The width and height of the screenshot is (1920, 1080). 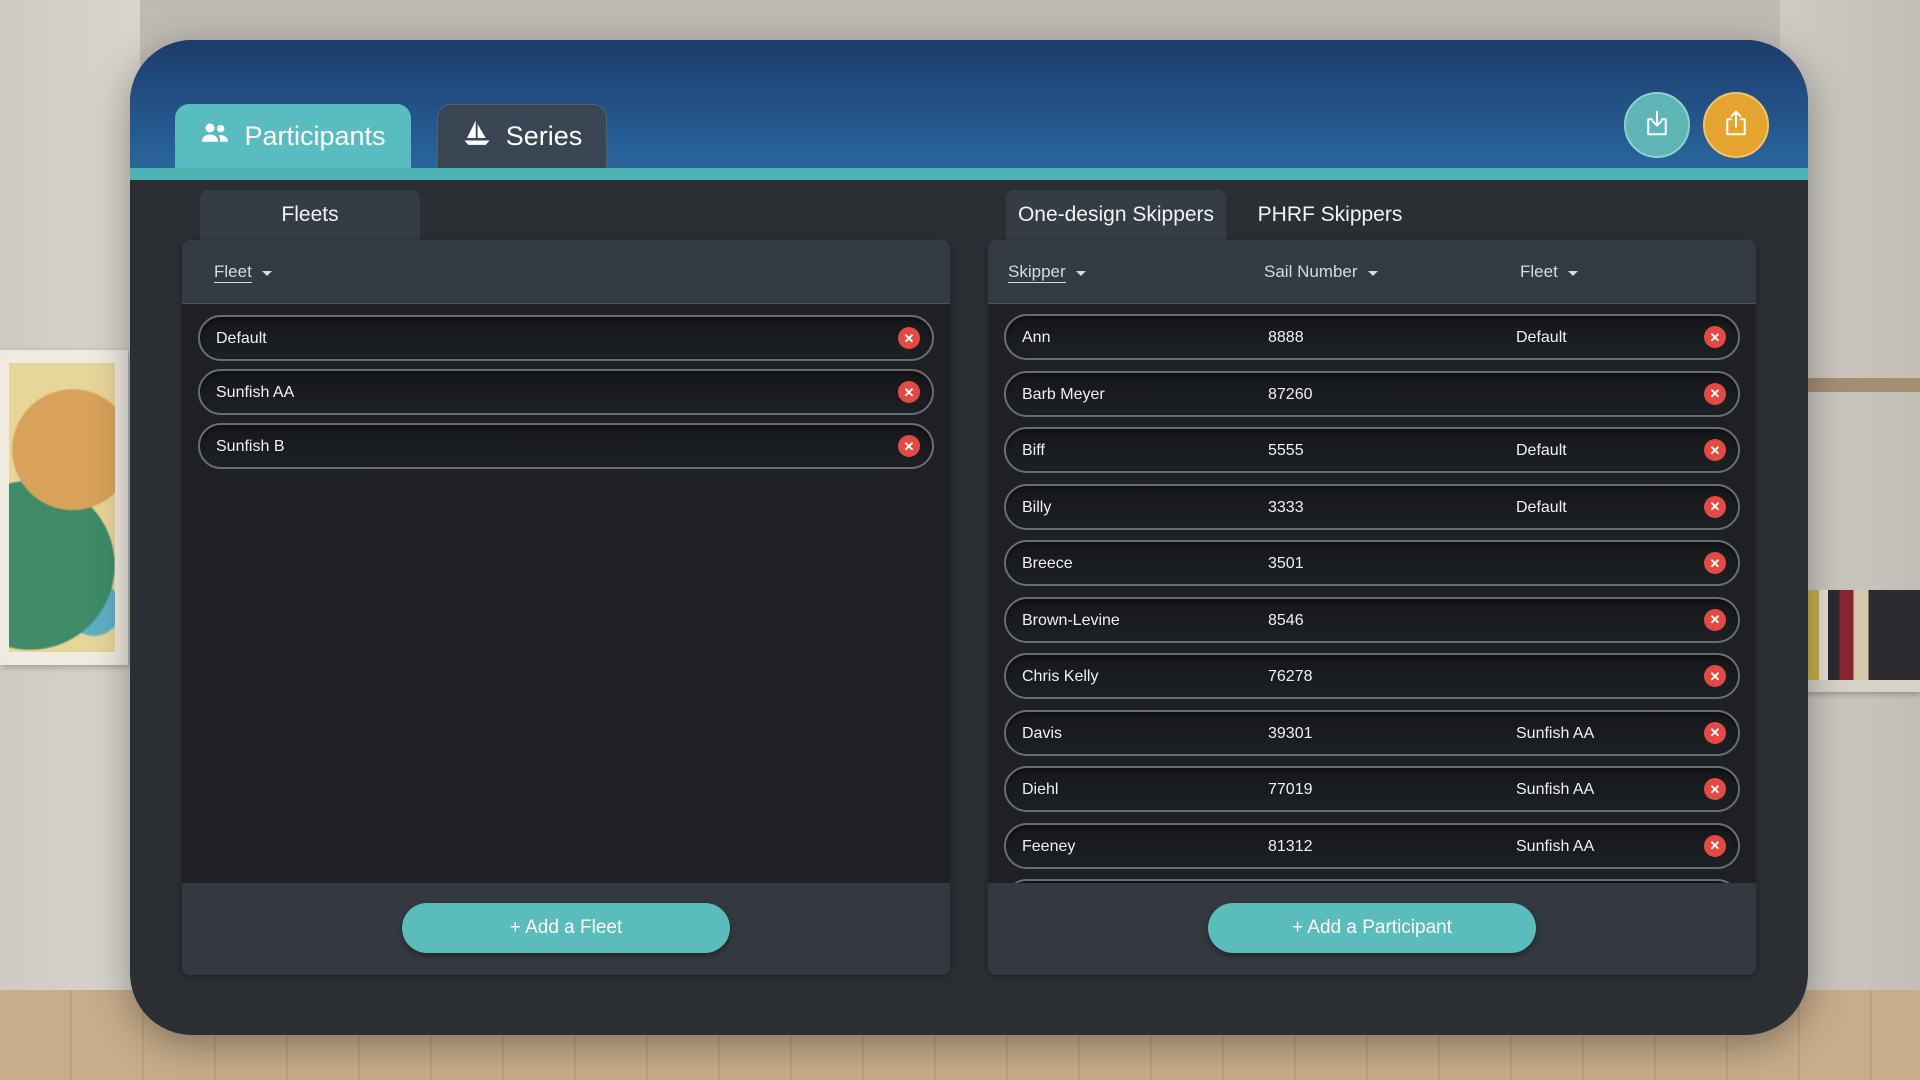 What do you see at coordinates (1116, 215) in the screenshot?
I see `subtab-one-design-skippers: One-design Skippers` at bounding box center [1116, 215].